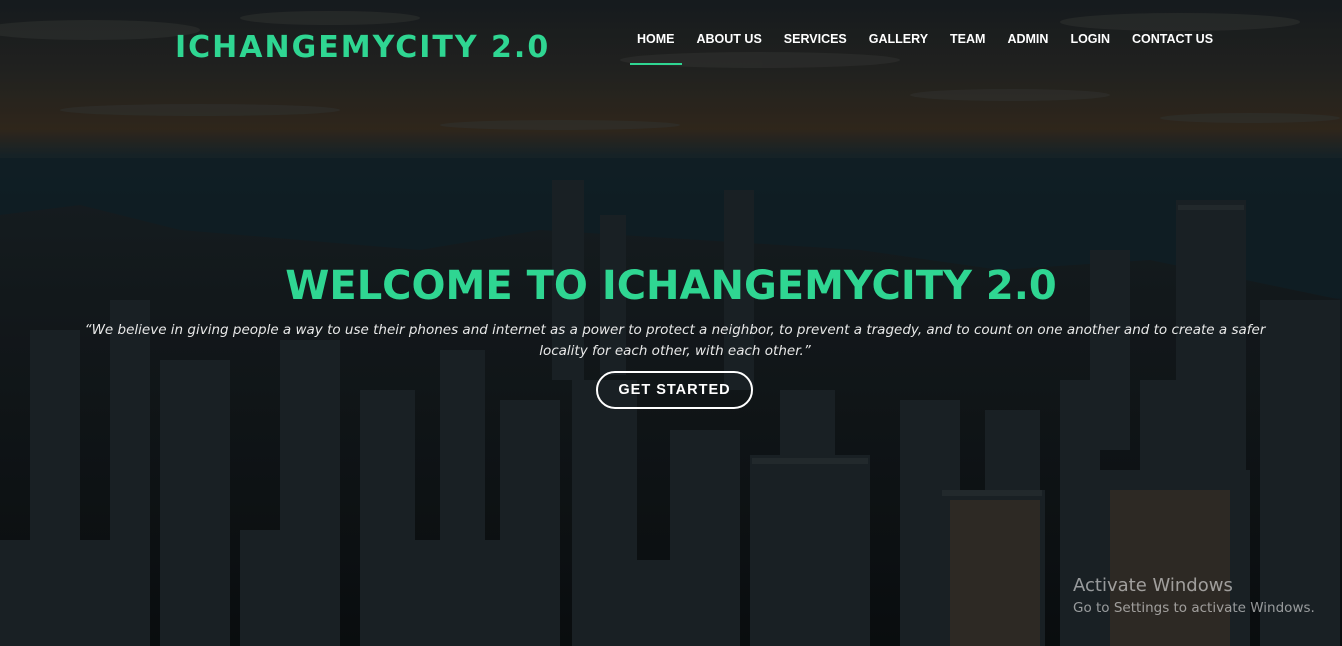  Describe the element at coordinates (656, 46) in the screenshot. I see `nav-item-home: HOME` at that location.